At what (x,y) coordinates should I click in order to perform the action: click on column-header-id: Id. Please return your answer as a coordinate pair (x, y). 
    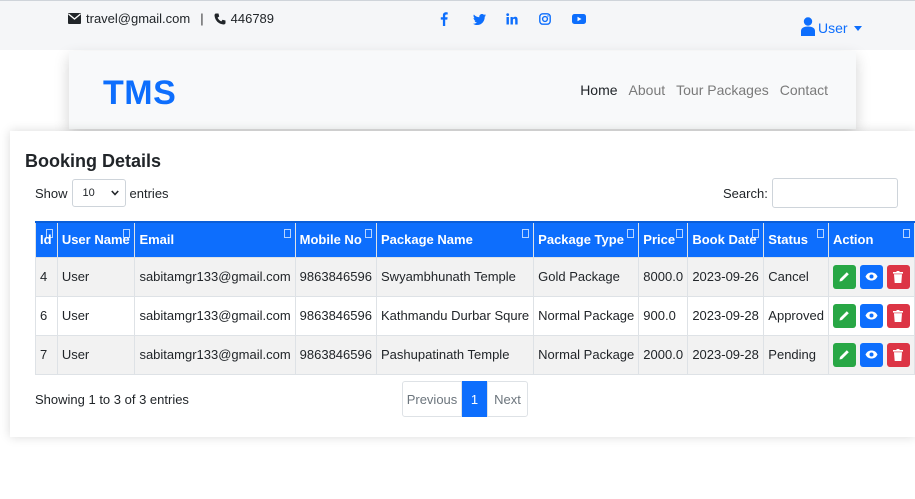
    Looking at the image, I should click on (46, 239).